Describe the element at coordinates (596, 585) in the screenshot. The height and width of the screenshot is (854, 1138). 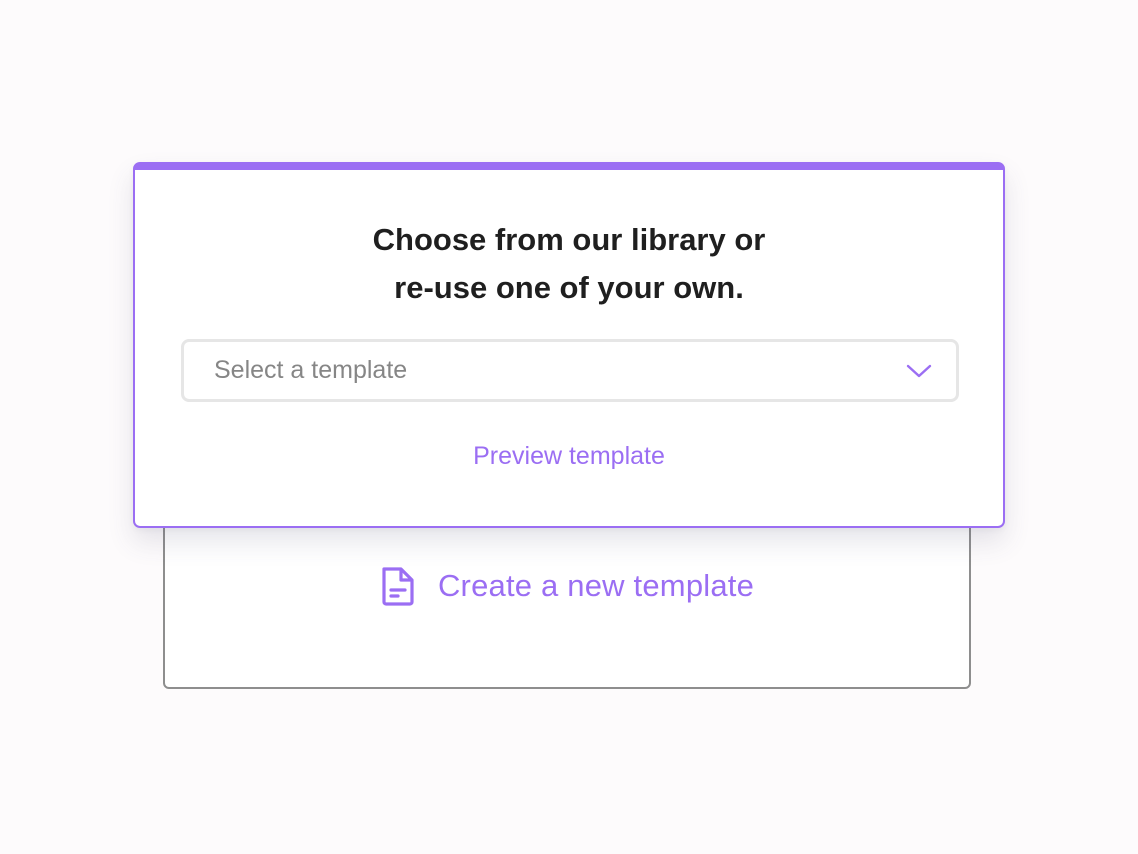
I see `create-template-label: Create a new template` at that location.